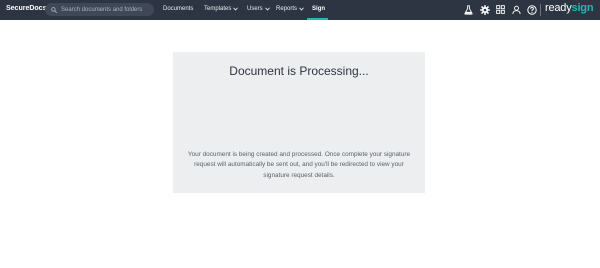 This screenshot has height=268, width=600. I want to click on nav-reports: Reports, so click(290, 9).